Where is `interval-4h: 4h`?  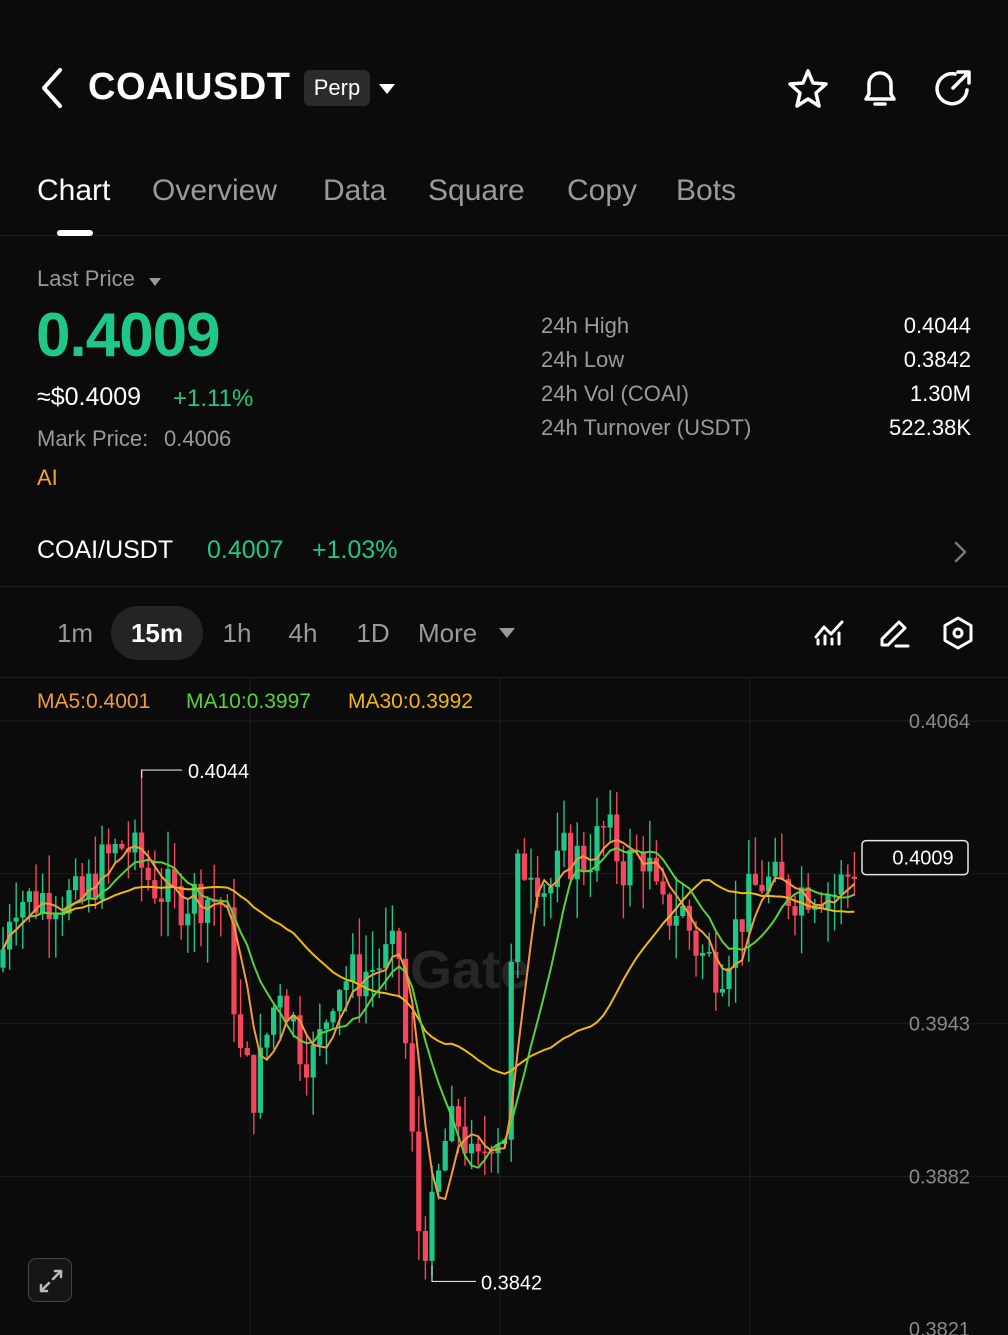 interval-4h: 4h is located at coordinates (303, 633).